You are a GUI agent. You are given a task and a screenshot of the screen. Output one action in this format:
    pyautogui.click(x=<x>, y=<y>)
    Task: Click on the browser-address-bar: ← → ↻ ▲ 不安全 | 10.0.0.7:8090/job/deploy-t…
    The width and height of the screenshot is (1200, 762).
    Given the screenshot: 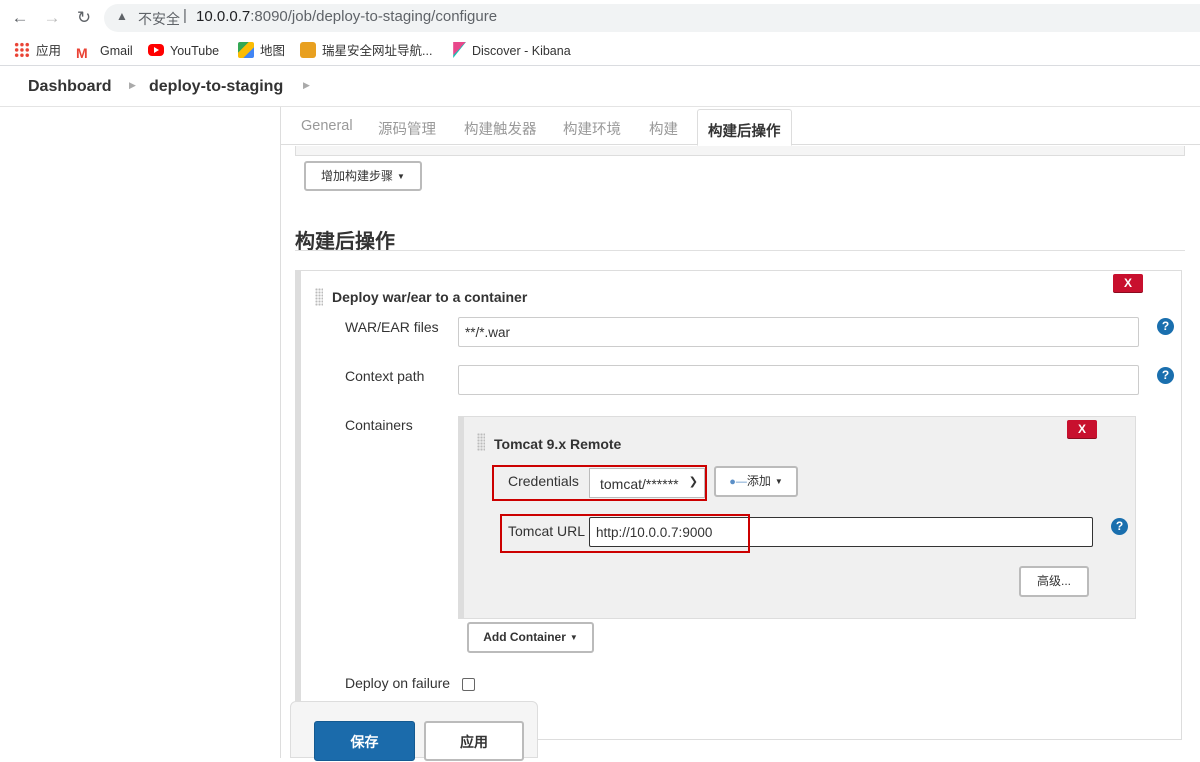 What is the action you would take?
    pyautogui.click(x=600, y=18)
    